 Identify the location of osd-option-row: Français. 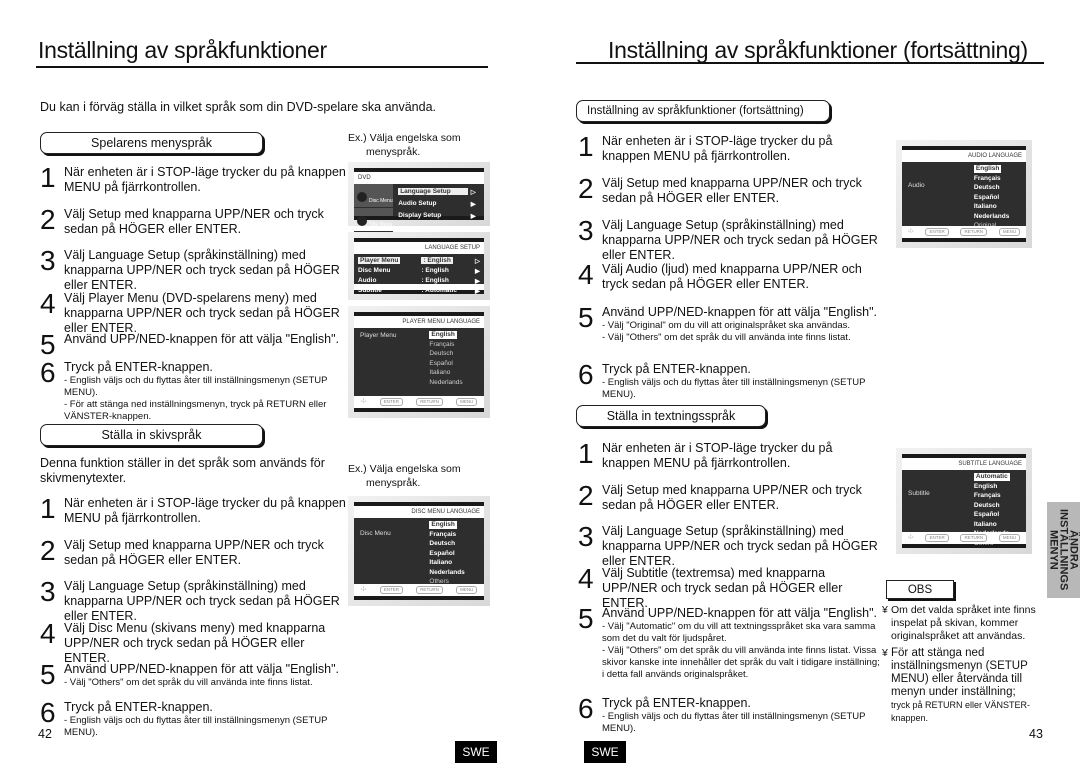
(991, 179).